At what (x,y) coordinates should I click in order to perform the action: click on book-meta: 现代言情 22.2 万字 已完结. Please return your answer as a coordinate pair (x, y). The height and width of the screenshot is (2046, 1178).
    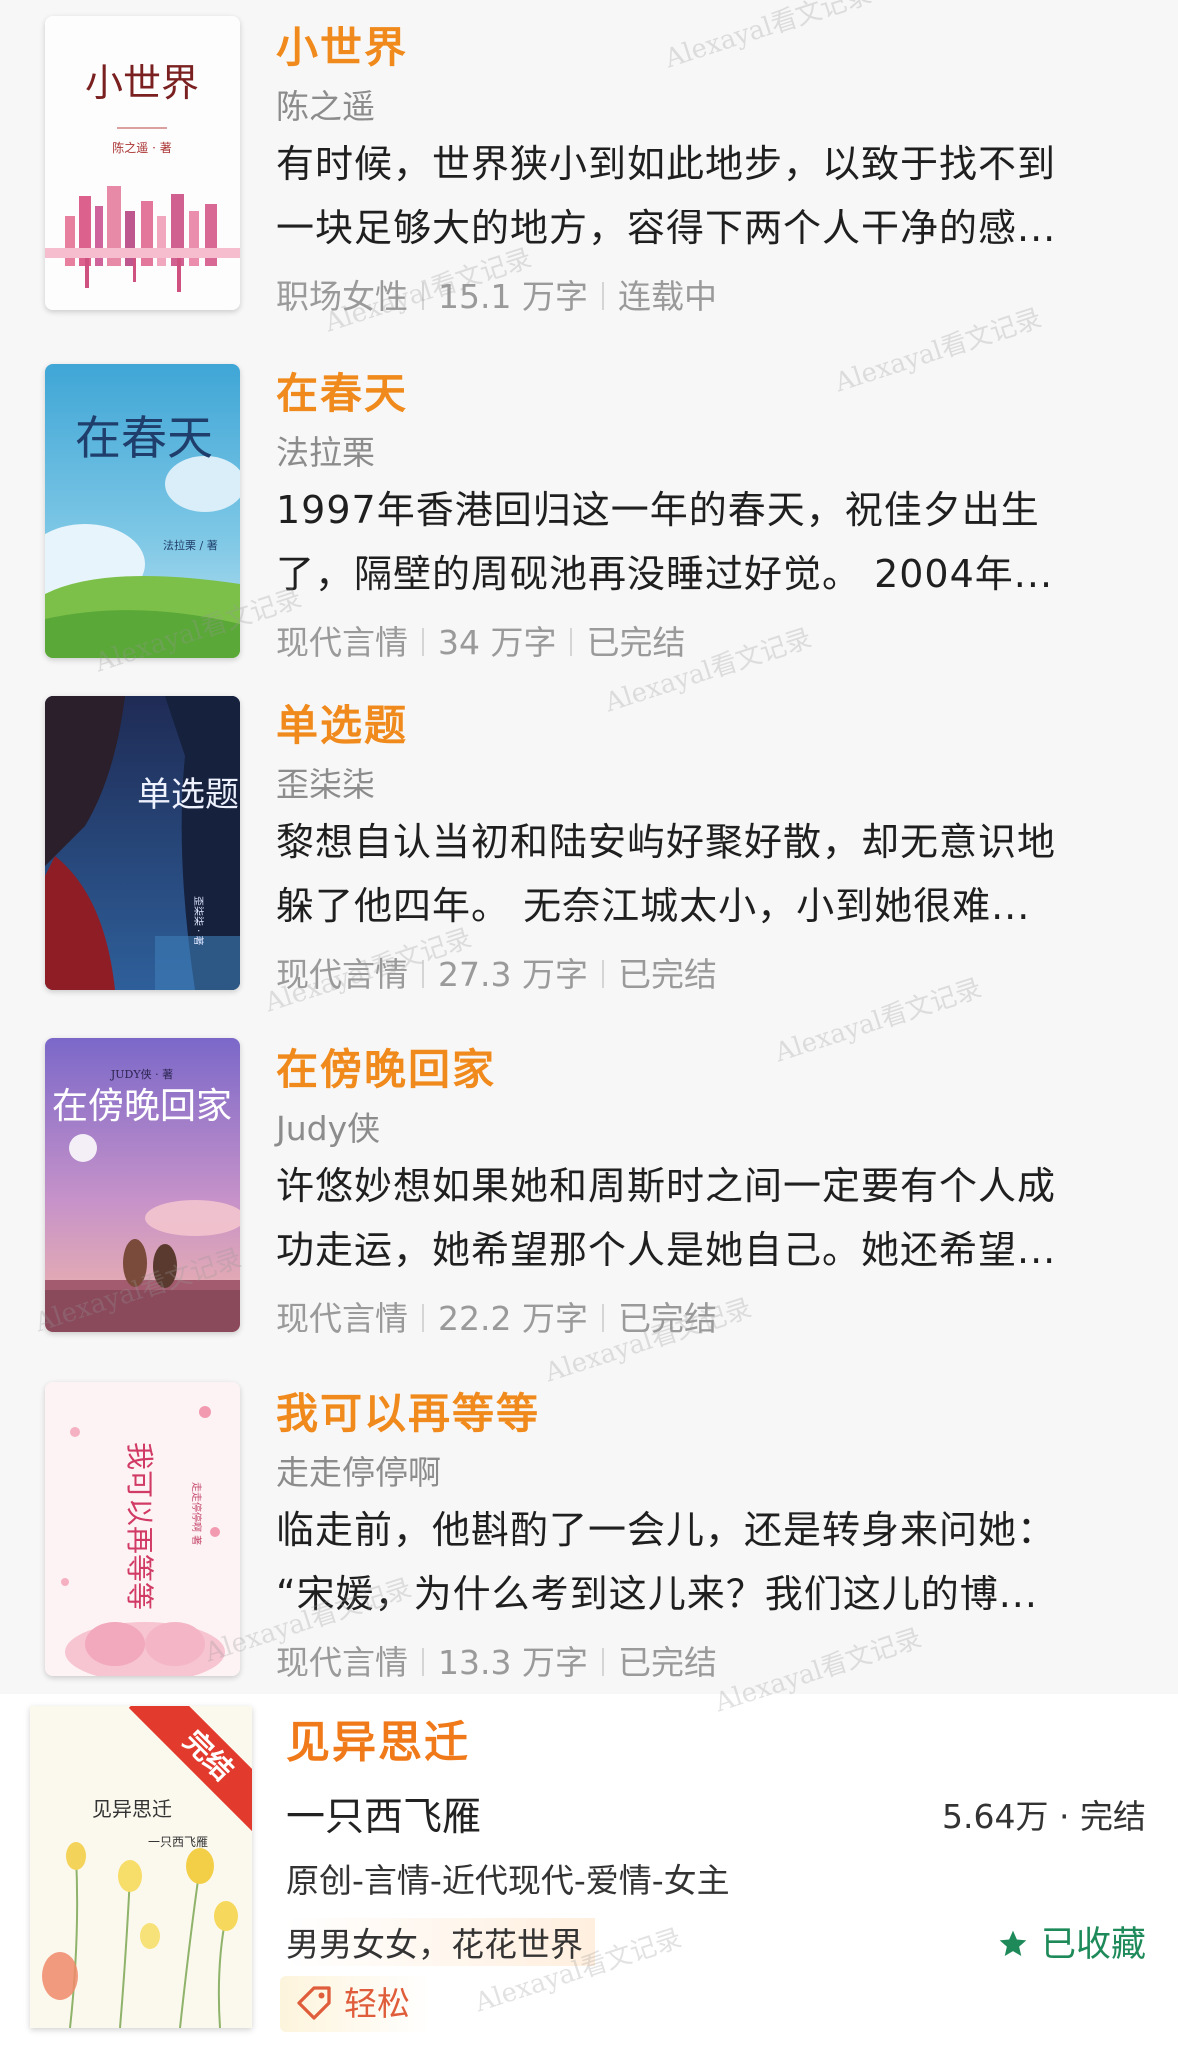
    Looking at the image, I should click on (496, 1316).